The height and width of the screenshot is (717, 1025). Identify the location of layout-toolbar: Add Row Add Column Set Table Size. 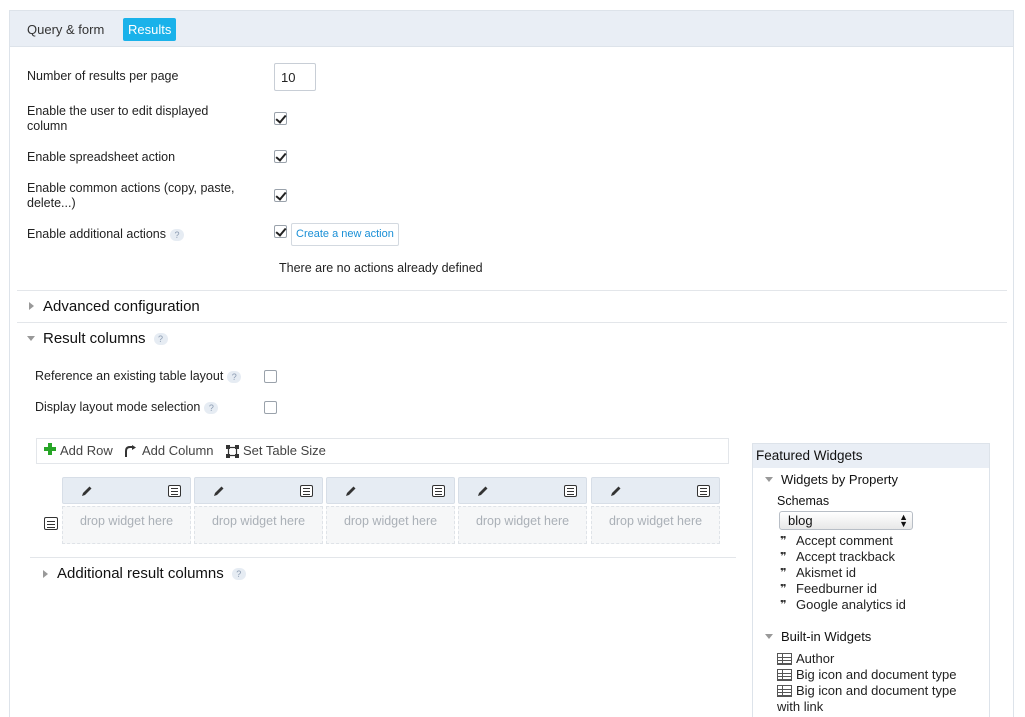
(382, 451).